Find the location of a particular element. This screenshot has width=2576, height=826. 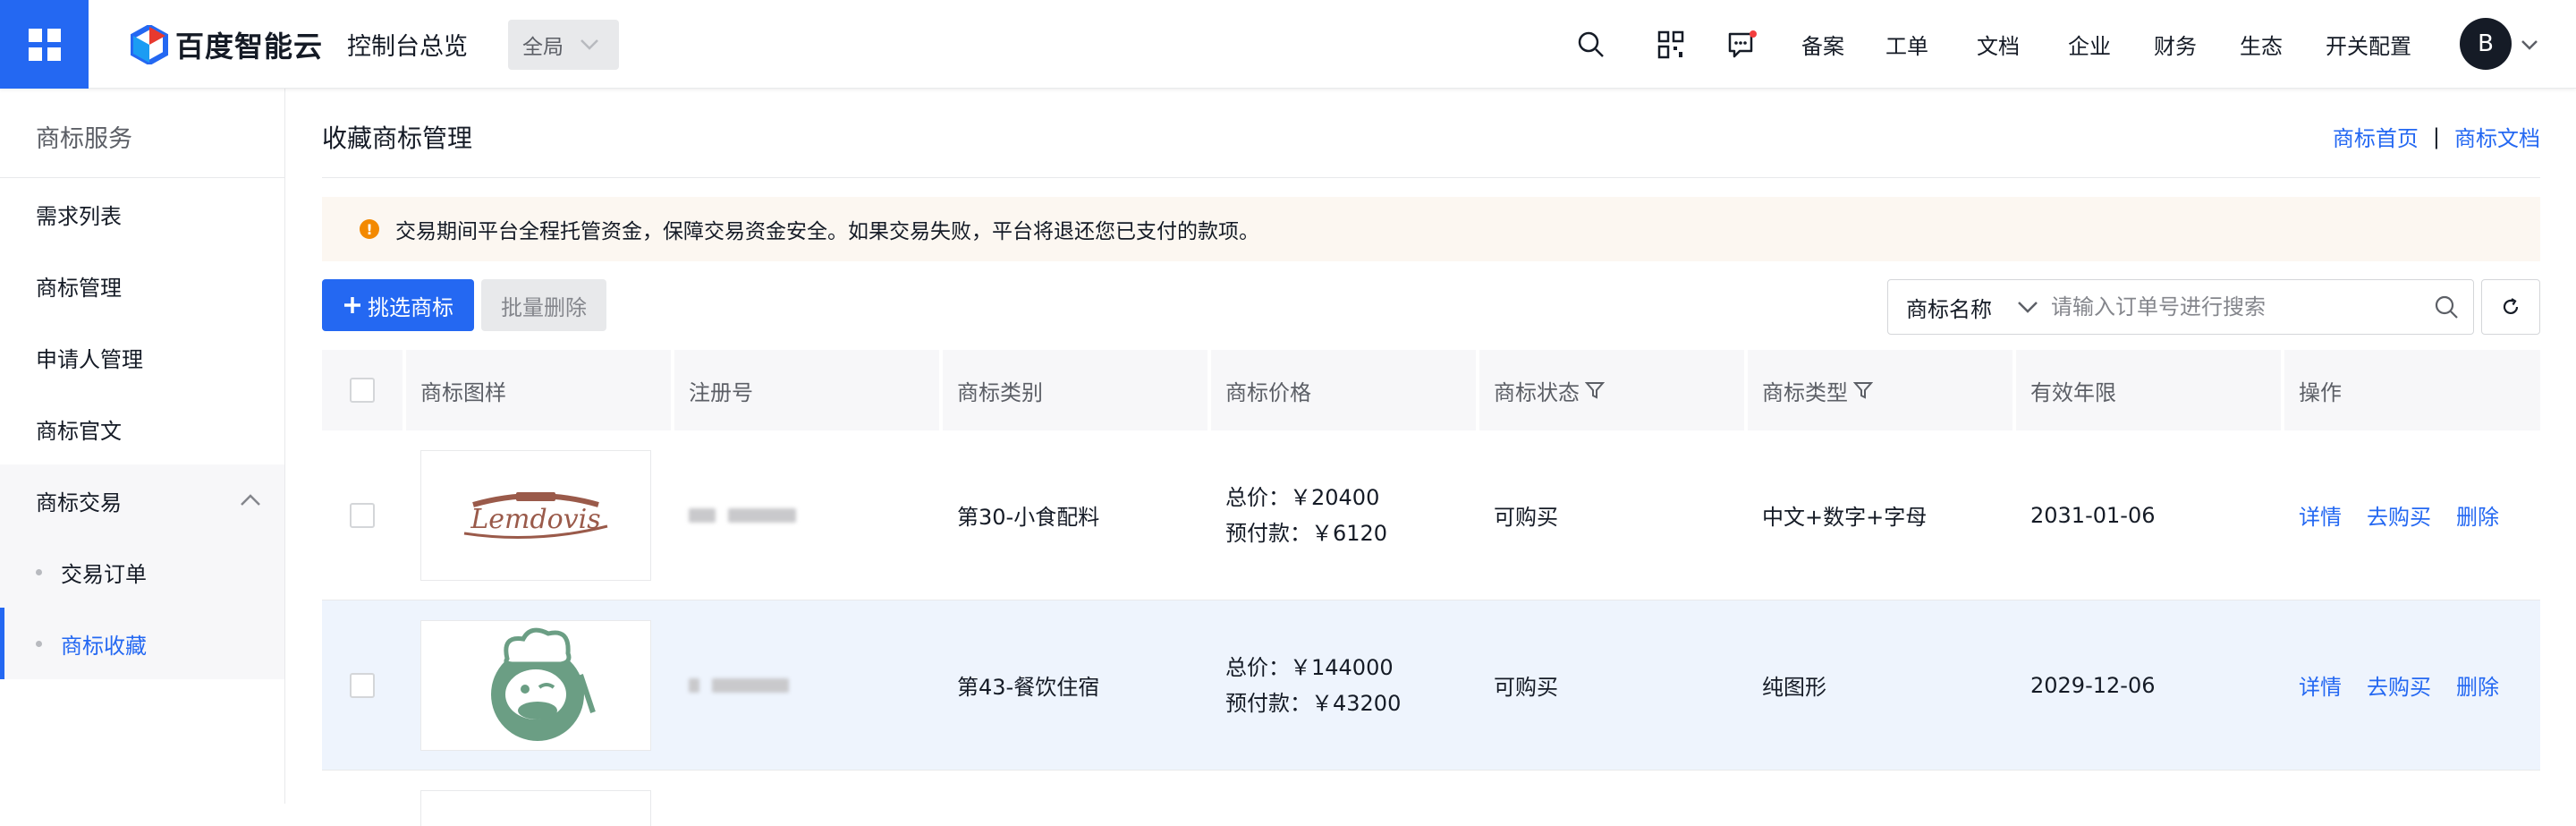

chevron-up-icon is located at coordinates (250, 500).